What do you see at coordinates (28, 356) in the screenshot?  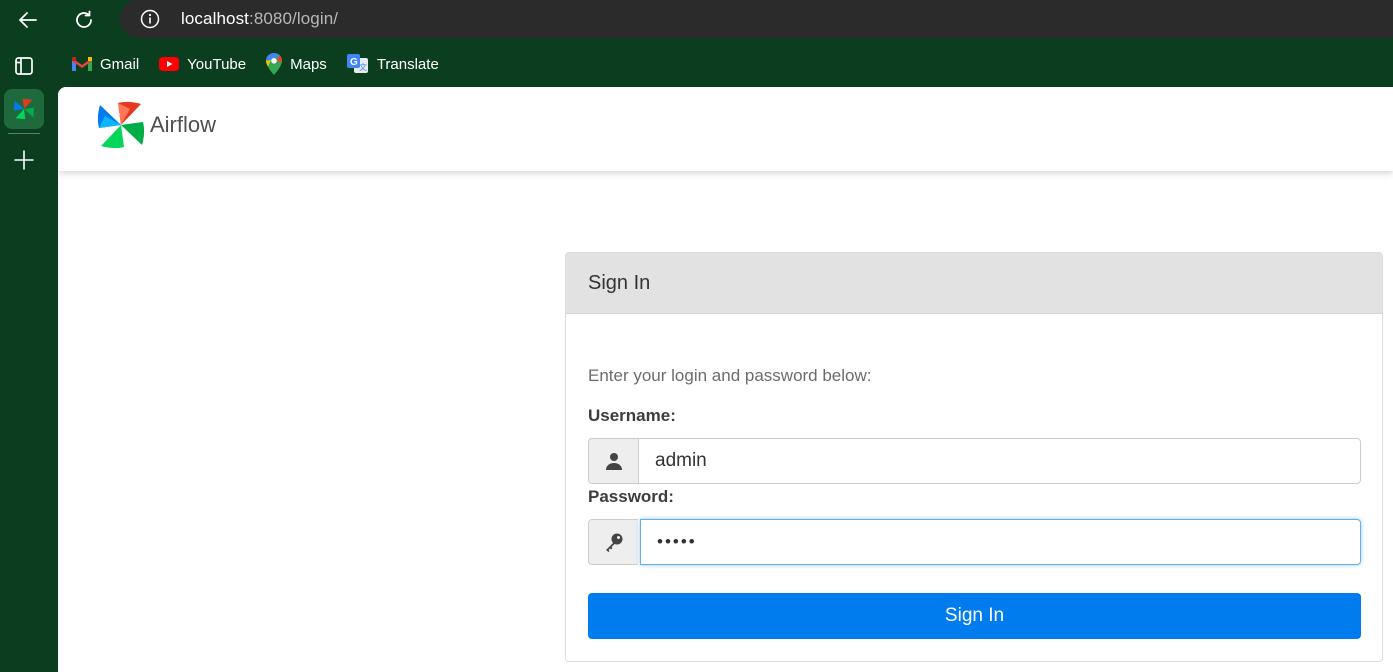 I see `vertical-tabs-sidebar` at bounding box center [28, 356].